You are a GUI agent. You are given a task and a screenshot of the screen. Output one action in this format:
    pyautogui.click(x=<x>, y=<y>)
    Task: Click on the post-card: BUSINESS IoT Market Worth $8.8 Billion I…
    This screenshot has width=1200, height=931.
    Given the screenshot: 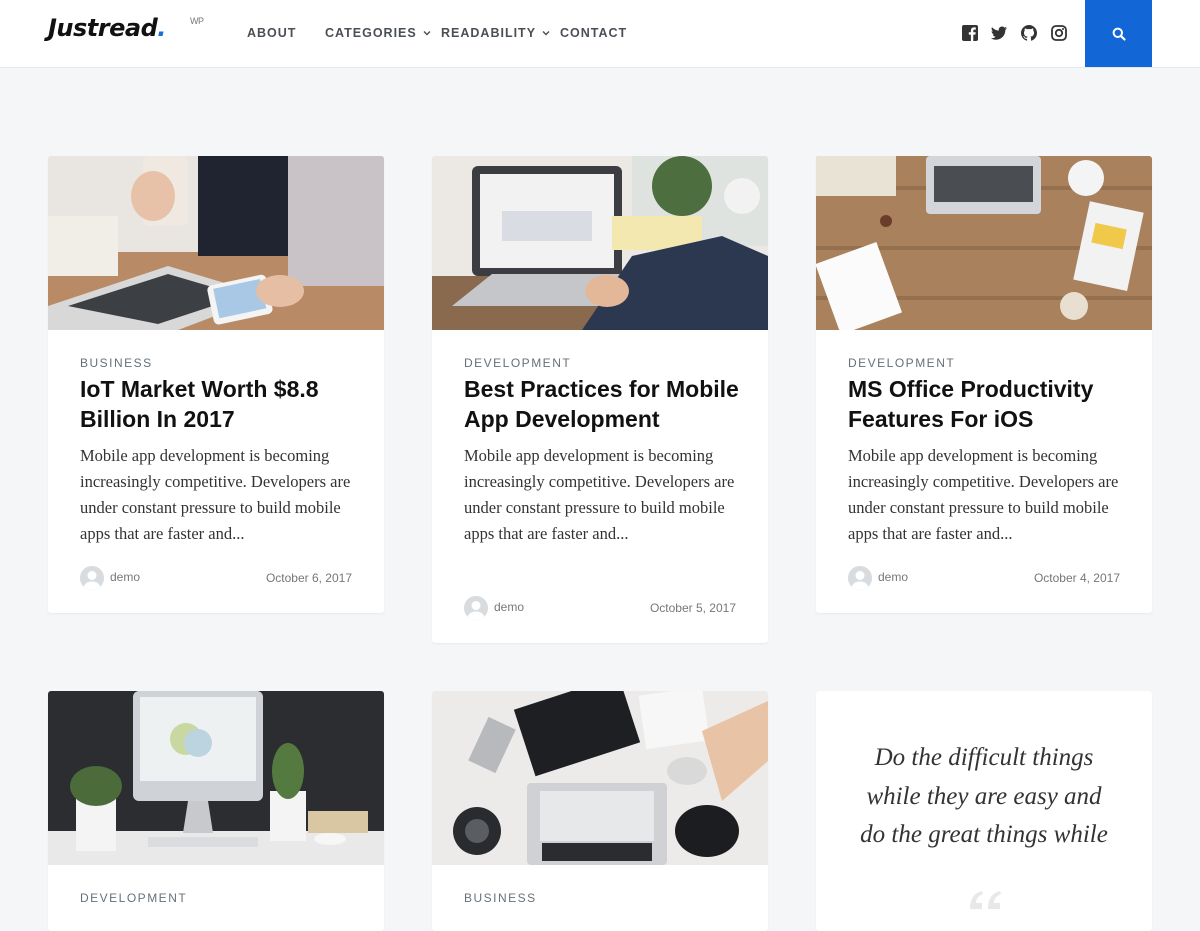 What is the action you would take?
    pyautogui.click(x=216, y=384)
    